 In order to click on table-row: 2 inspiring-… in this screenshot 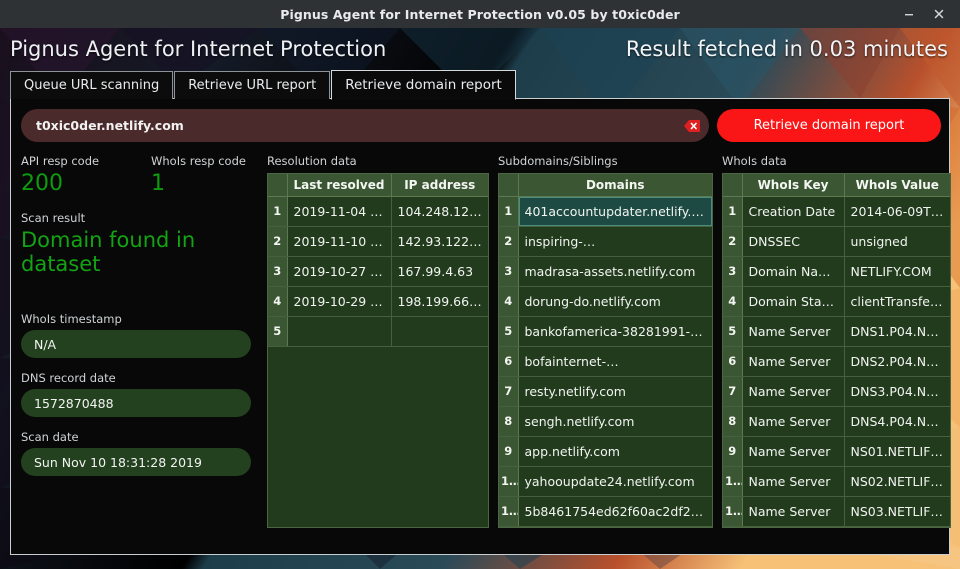, I will do `click(605, 241)`.